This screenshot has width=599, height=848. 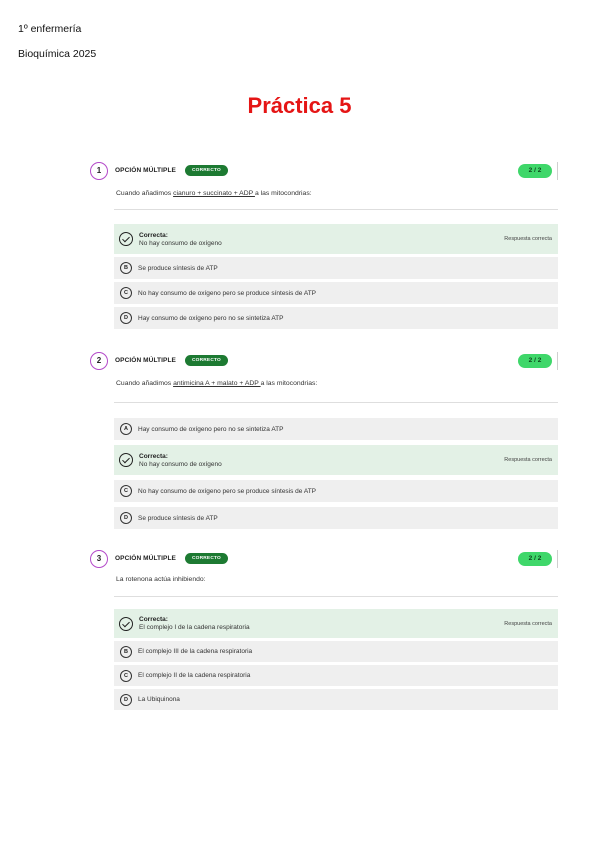 What do you see at coordinates (324, 561) in the screenshot?
I see `question-header: 3 OPCIÓN MÚLTIPLE CORRECTO 2 / 2` at bounding box center [324, 561].